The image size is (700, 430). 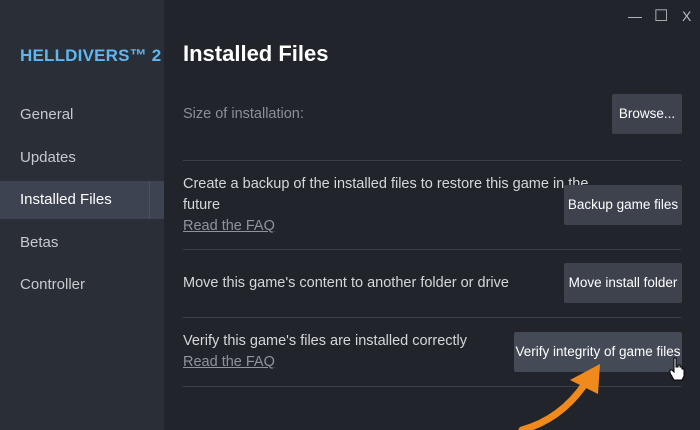 What do you see at coordinates (677, 369) in the screenshot?
I see `hand-cursor-icon` at bounding box center [677, 369].